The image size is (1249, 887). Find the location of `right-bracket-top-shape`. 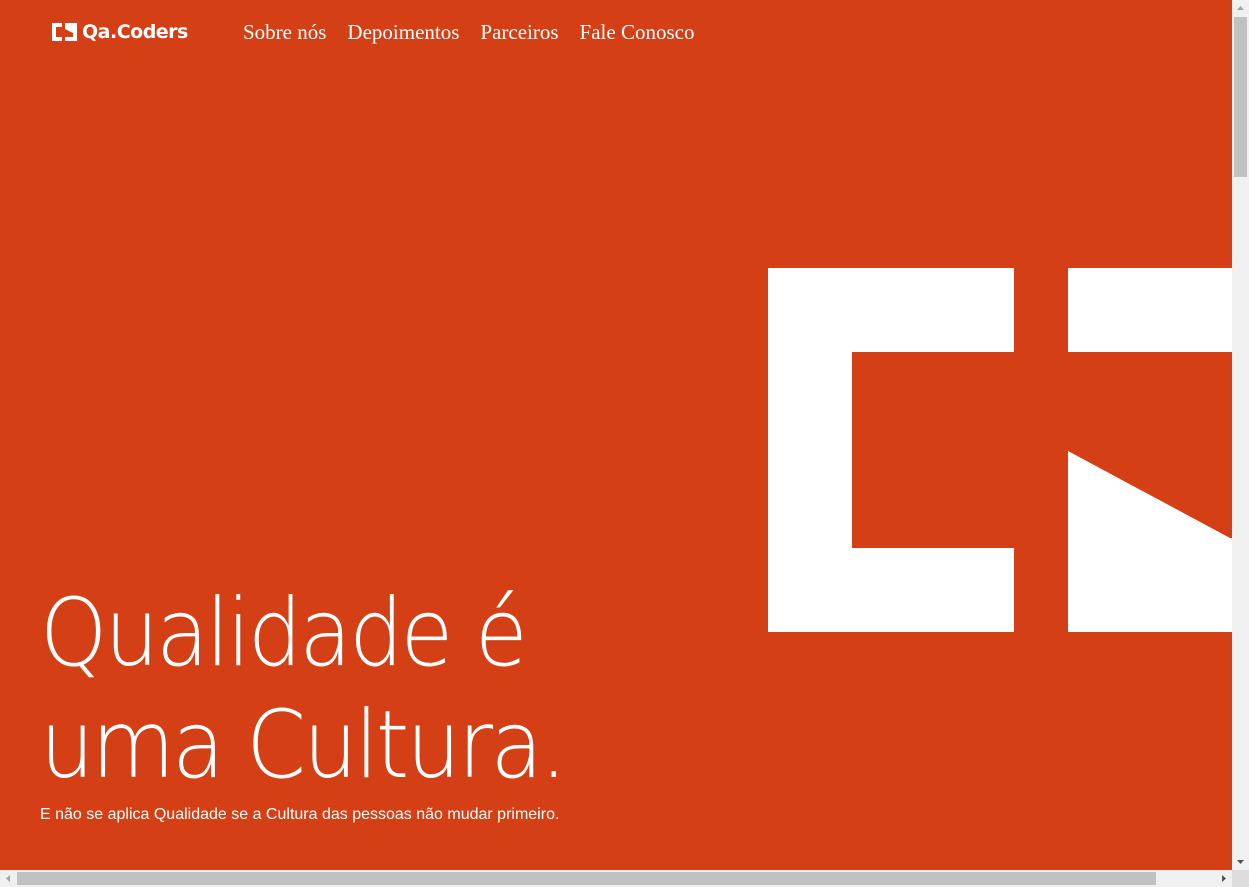

right-bracket-top-shape is located at coordinates (1150, 310).